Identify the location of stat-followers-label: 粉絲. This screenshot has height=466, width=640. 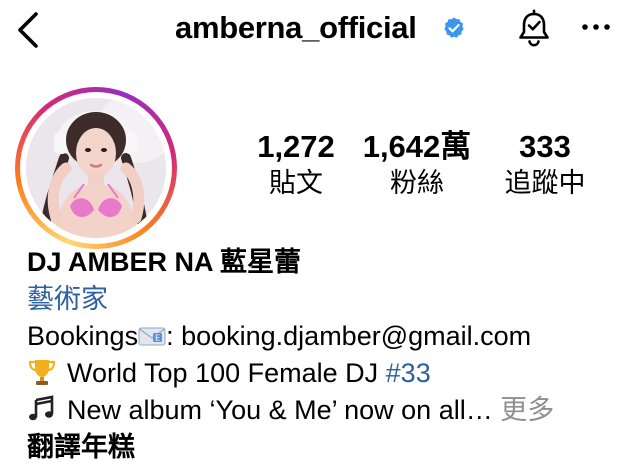
(417, 183).